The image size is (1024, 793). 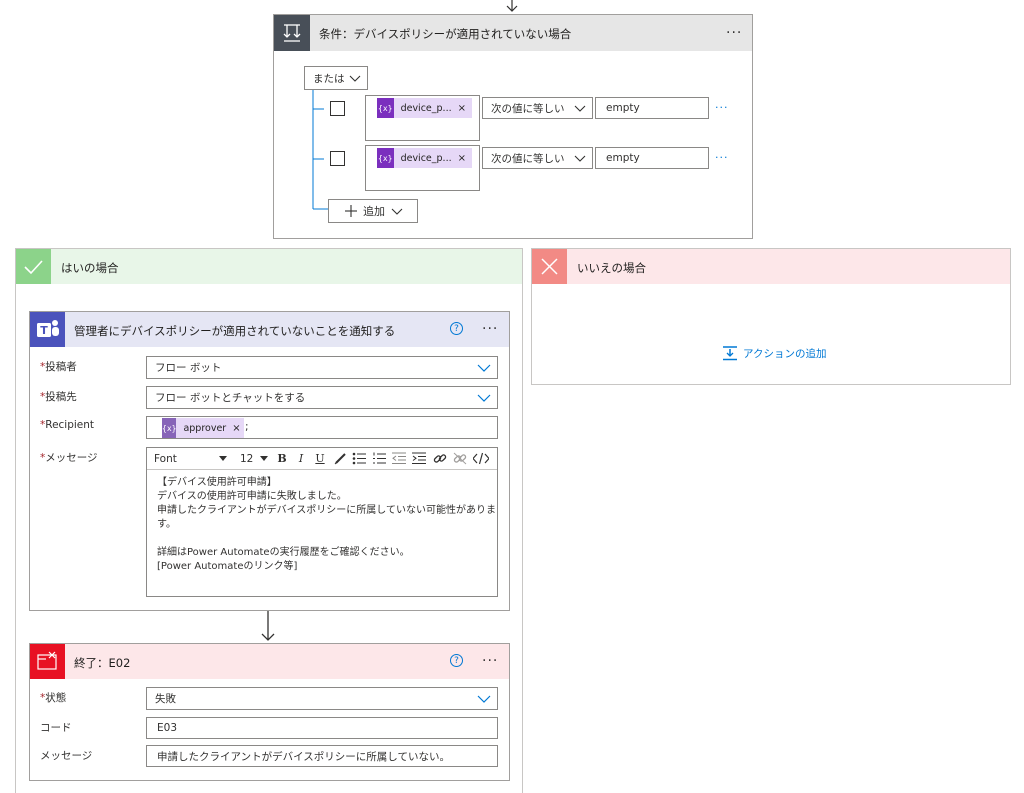 What do you see at coordinates (652, 158) in the screenshot?
I see `condition-row-2-value-input: empty` at bounding box center [652, 158].